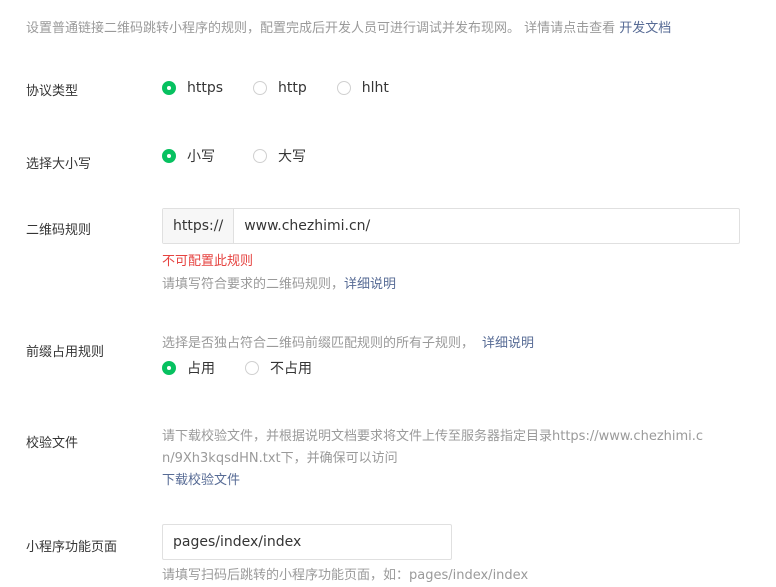 Image resolution: width=776 pixels, height=587 pixels. Describe the element at coordinates (280, 88) in the screenshot. I see `protocol-radio-http: http` at that location.